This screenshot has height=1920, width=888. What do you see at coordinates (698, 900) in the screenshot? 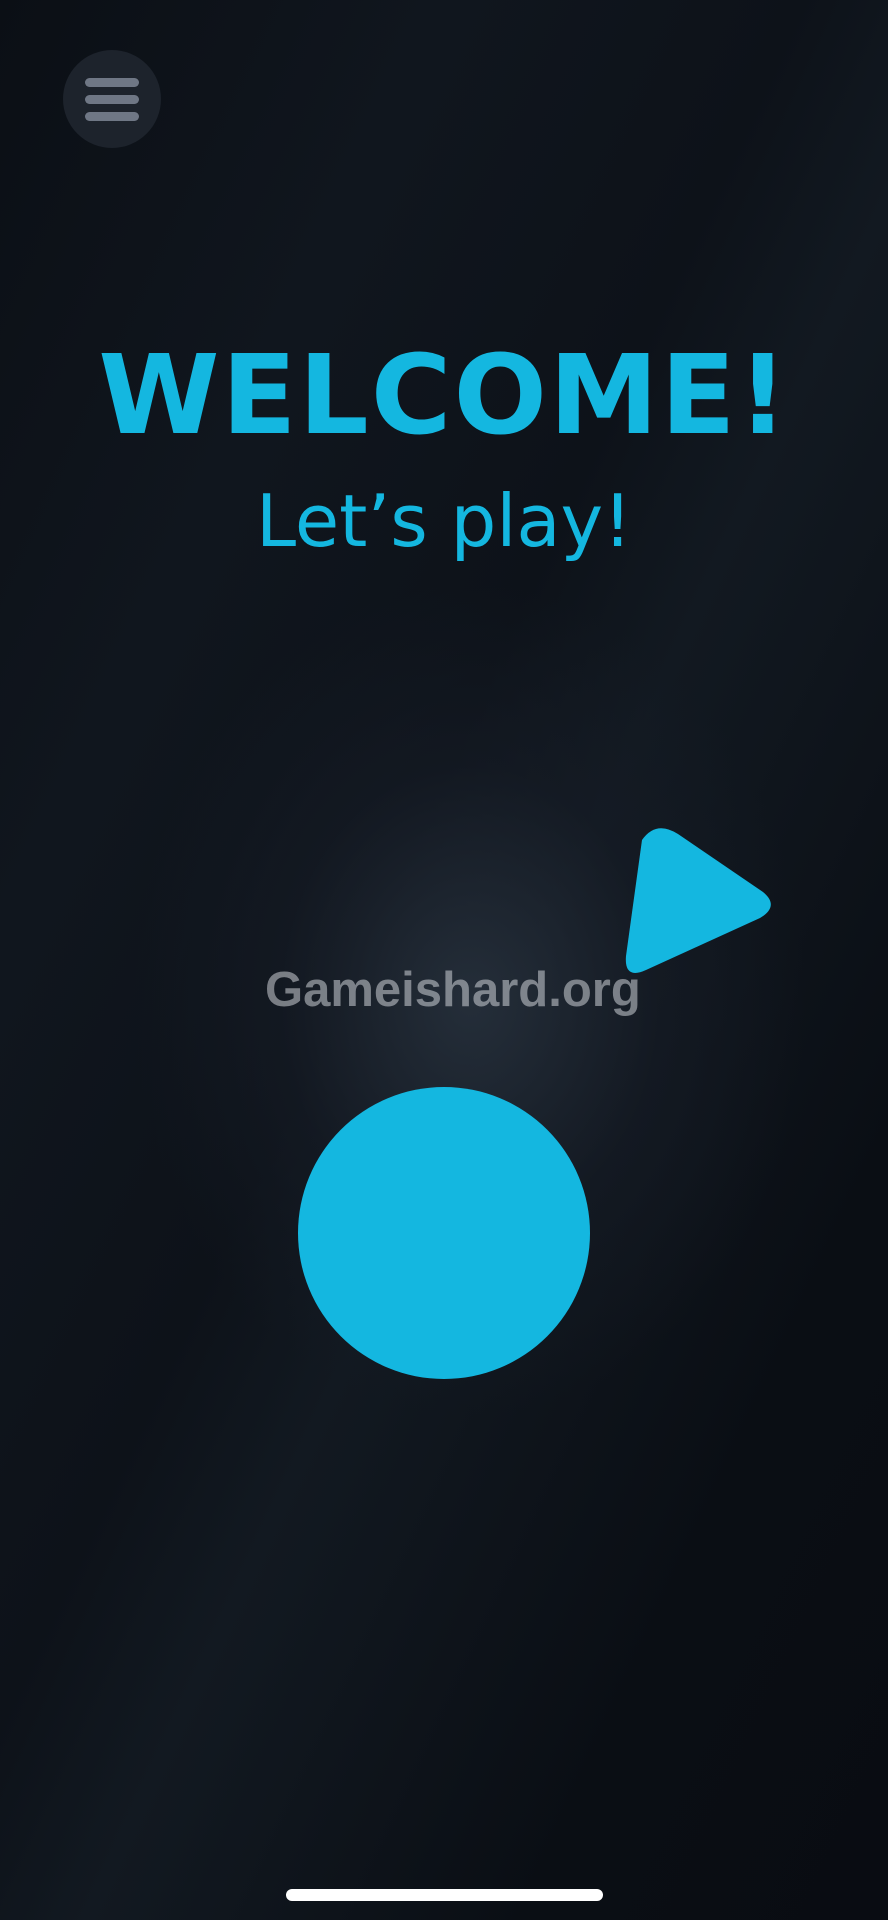
I see `play-triangle-shape` at bounding box center [698, 900].